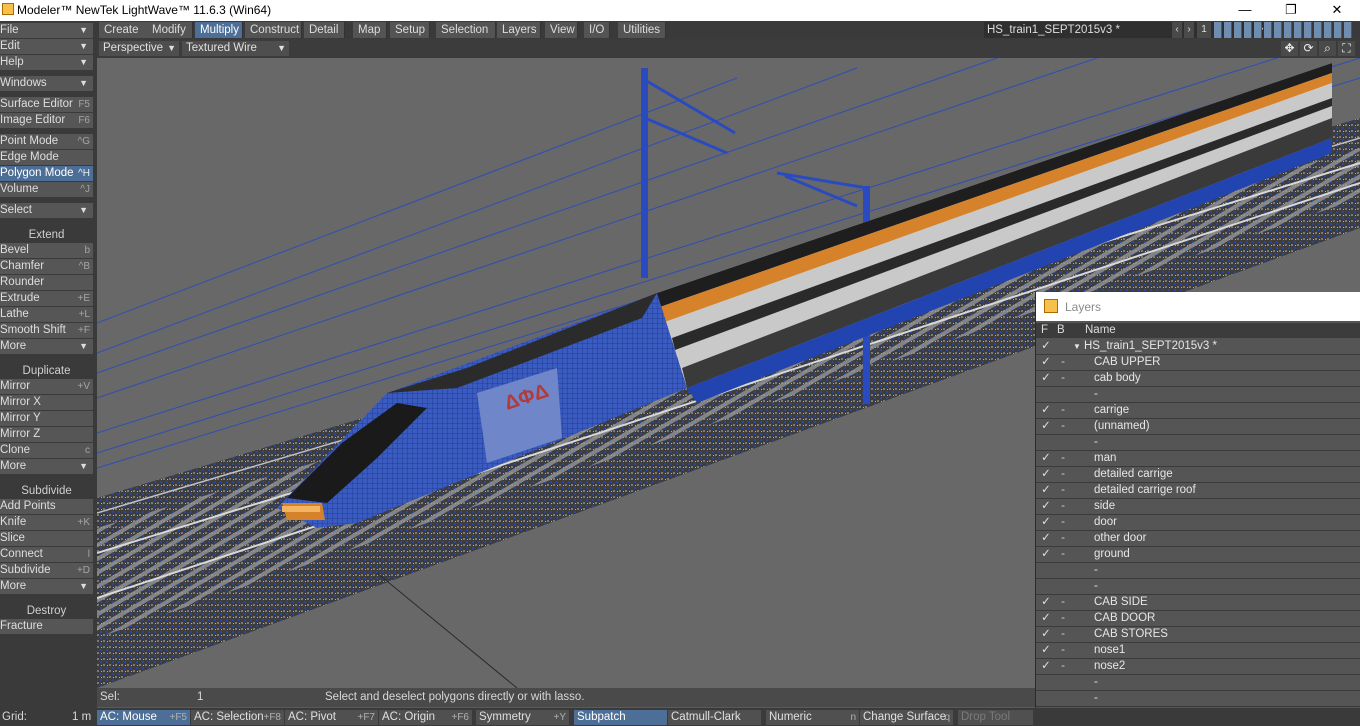  I want to click on select-menu: Select ▼, so click(46, 210).